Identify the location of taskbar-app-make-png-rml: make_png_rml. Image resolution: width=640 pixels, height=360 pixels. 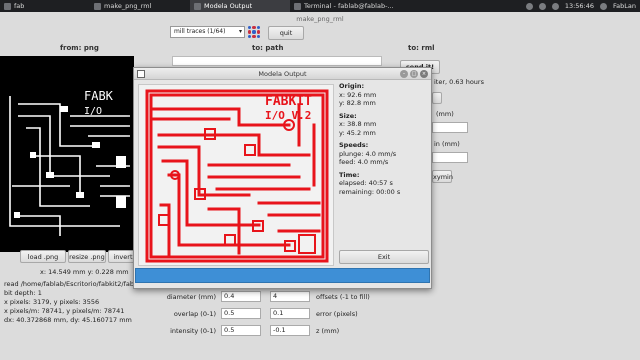
(140, 6).